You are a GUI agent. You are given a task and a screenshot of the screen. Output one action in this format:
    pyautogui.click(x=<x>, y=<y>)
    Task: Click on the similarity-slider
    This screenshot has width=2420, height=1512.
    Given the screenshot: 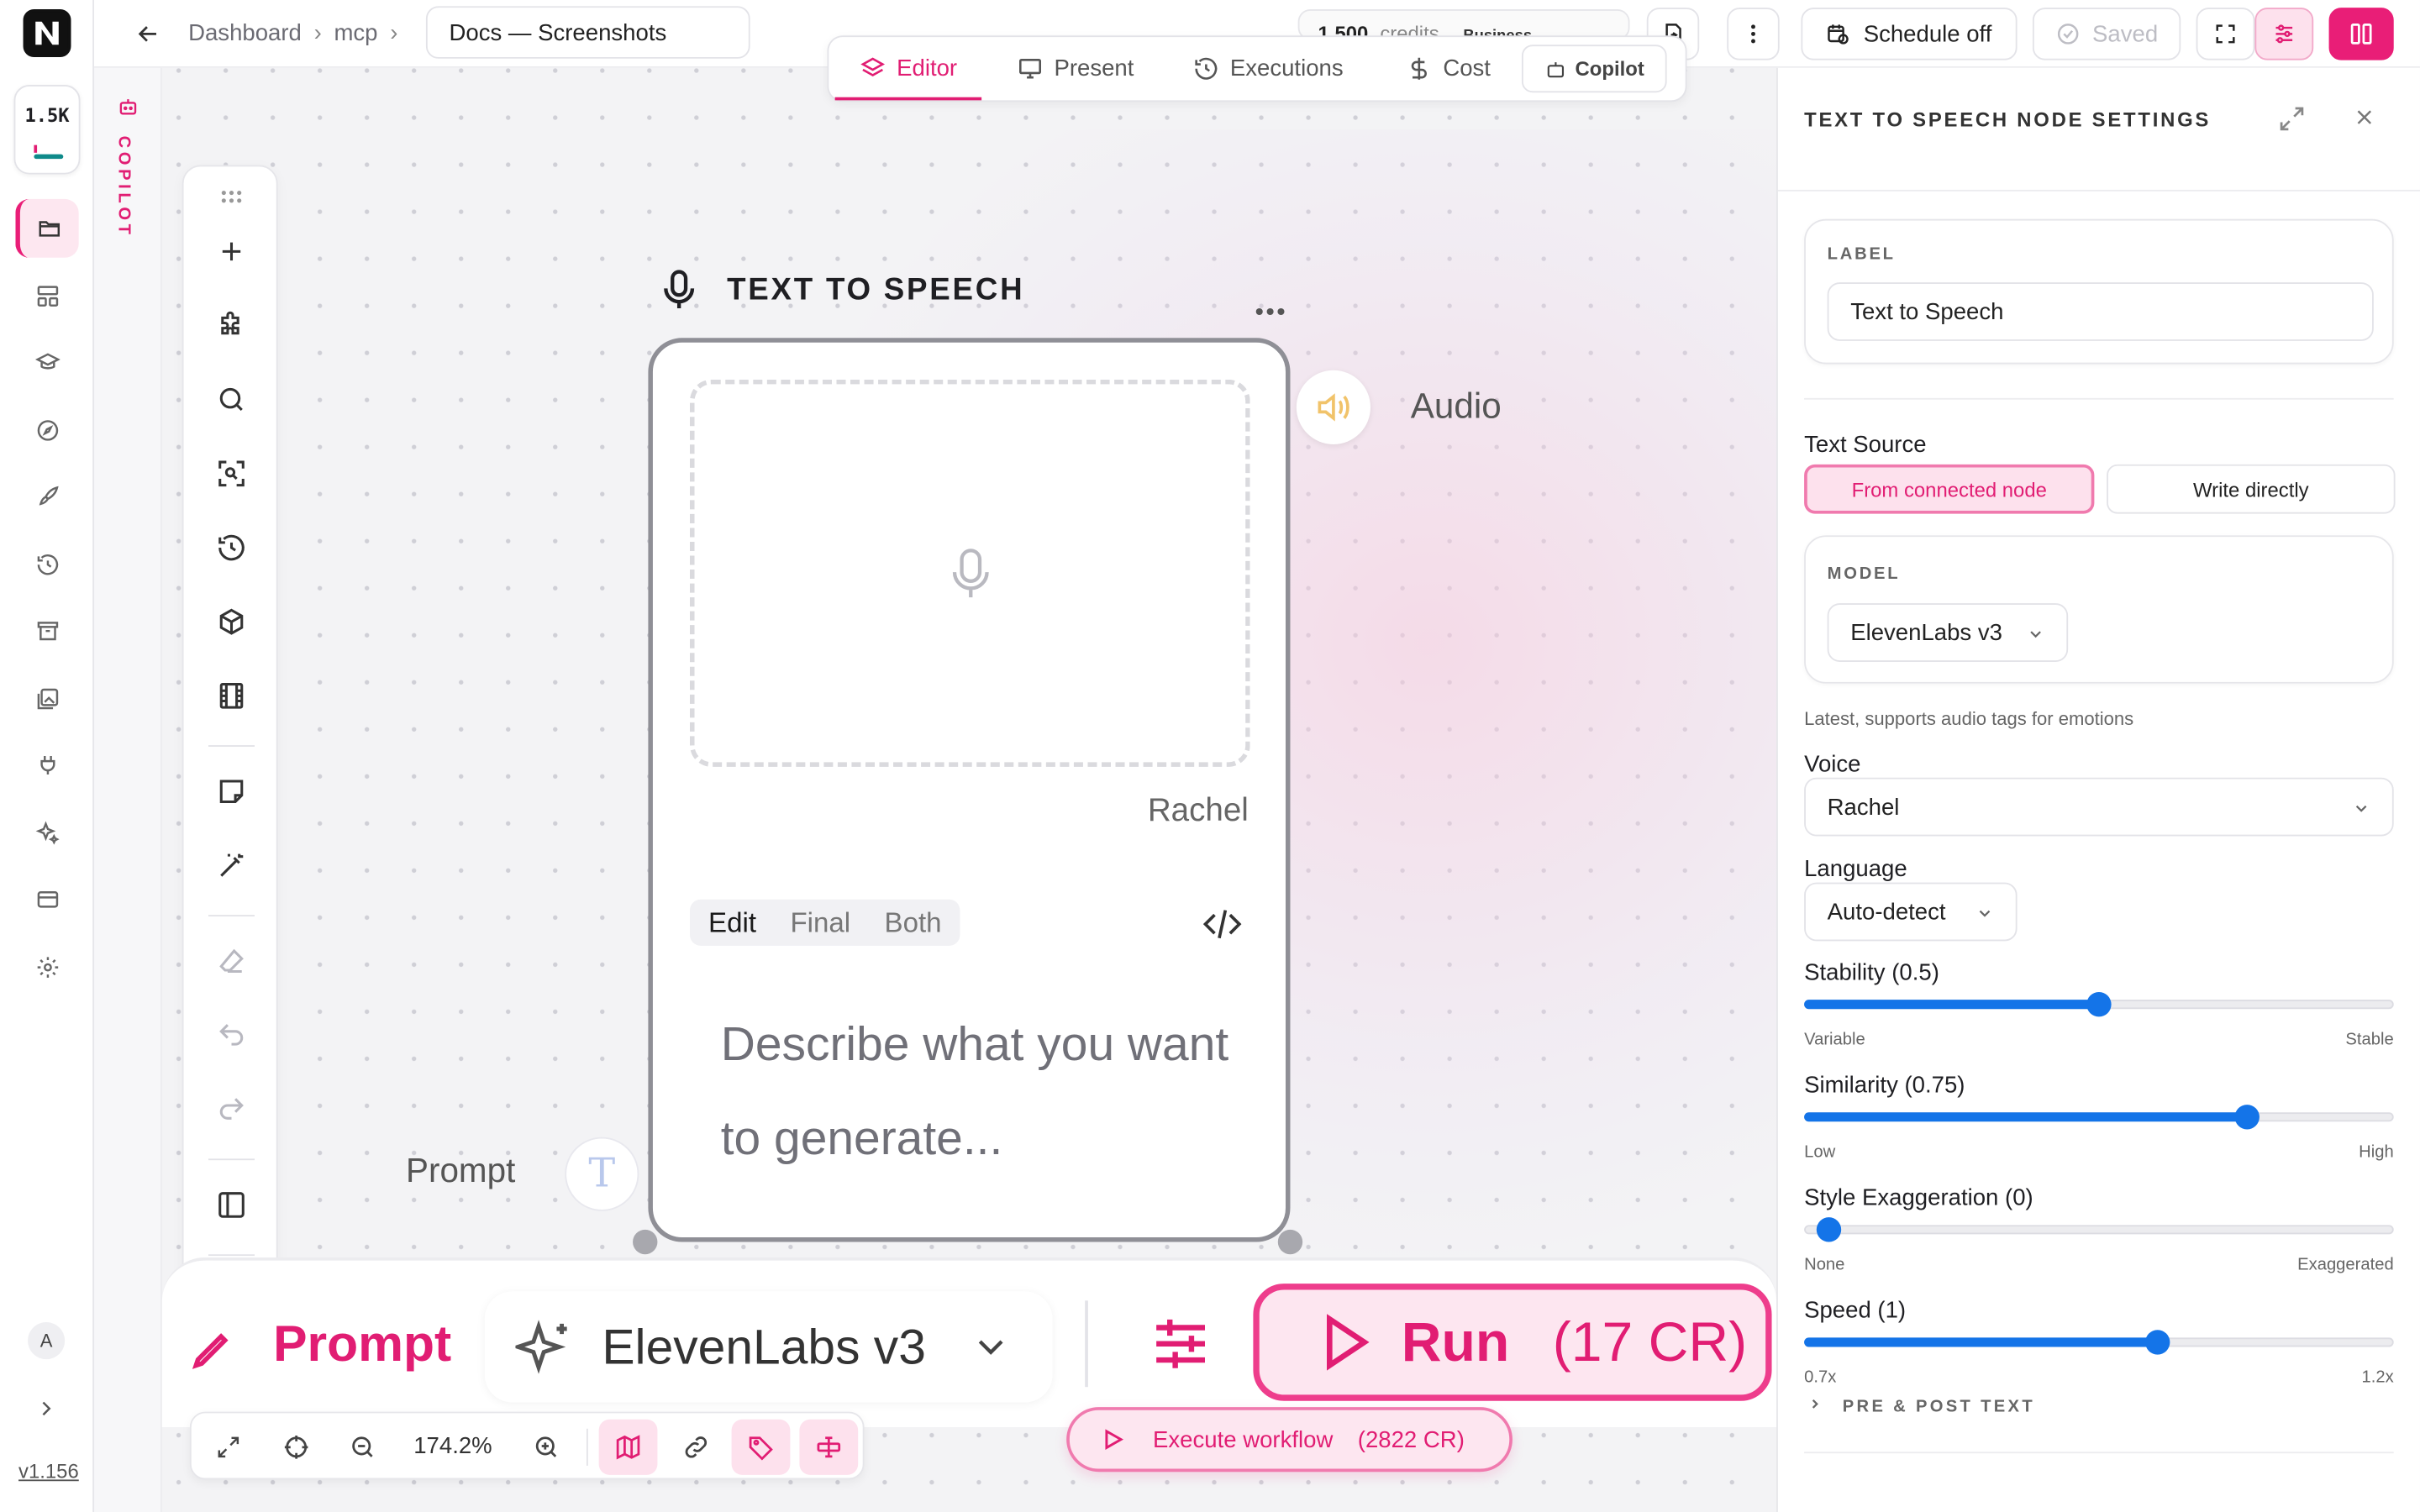 What is the action you would take?
    pyautogui.click(x=2099, y=1117)
    